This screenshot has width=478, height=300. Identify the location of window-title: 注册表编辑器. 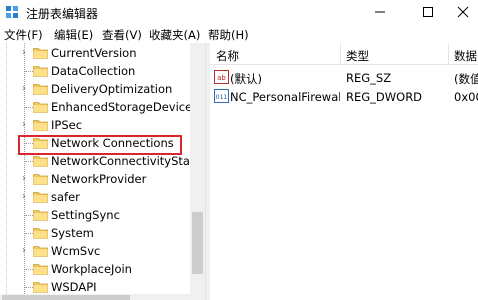
(62, 14).